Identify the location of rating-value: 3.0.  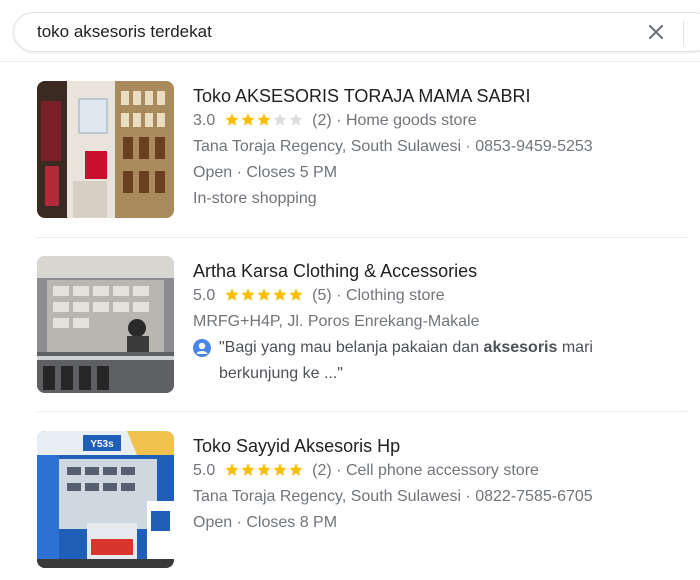
(204, 120).